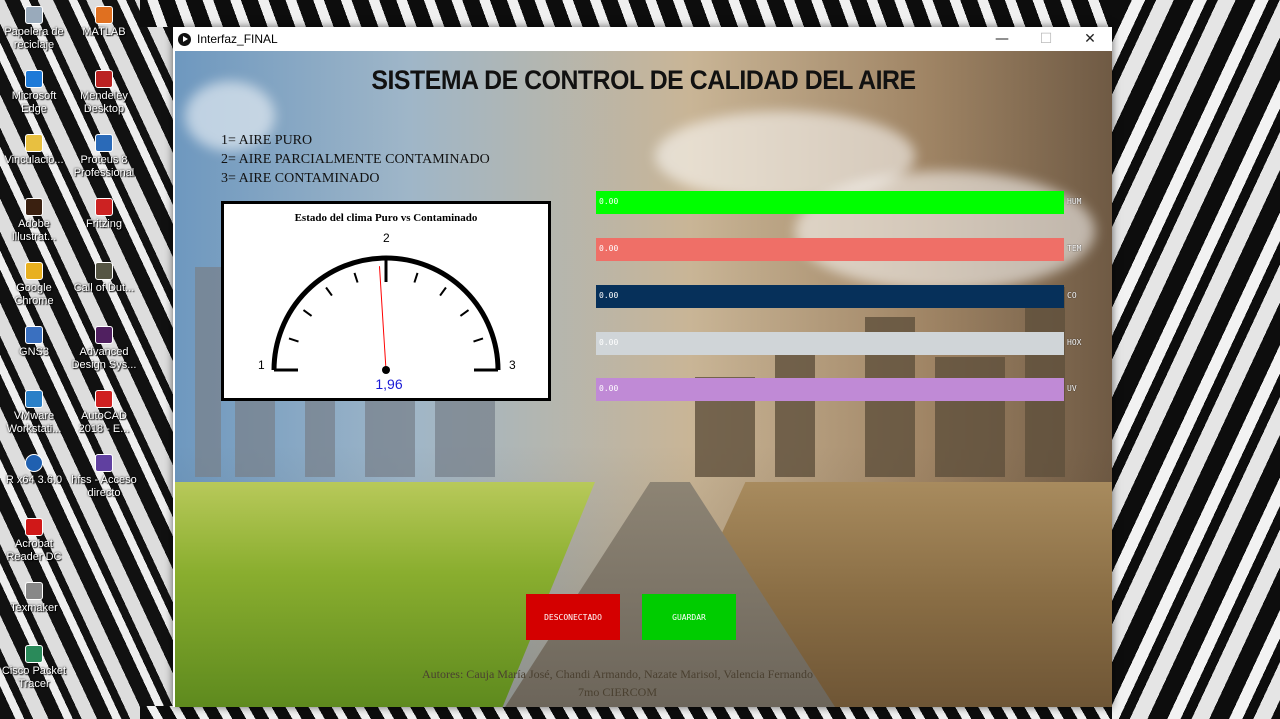 The image size is (1280, 719). Describe the element at coordinates (609, 388) in the screenshot. I see `uv-value: 0.00` at that location.